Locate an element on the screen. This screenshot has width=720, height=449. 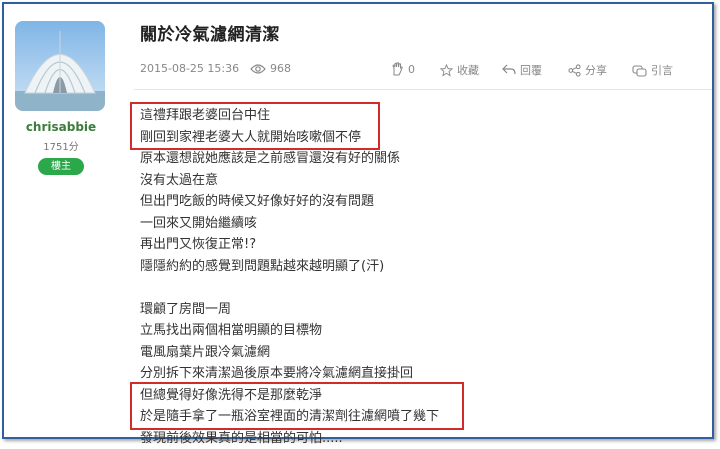
op-badge: 樓主 is located at coordinates (61, 166).